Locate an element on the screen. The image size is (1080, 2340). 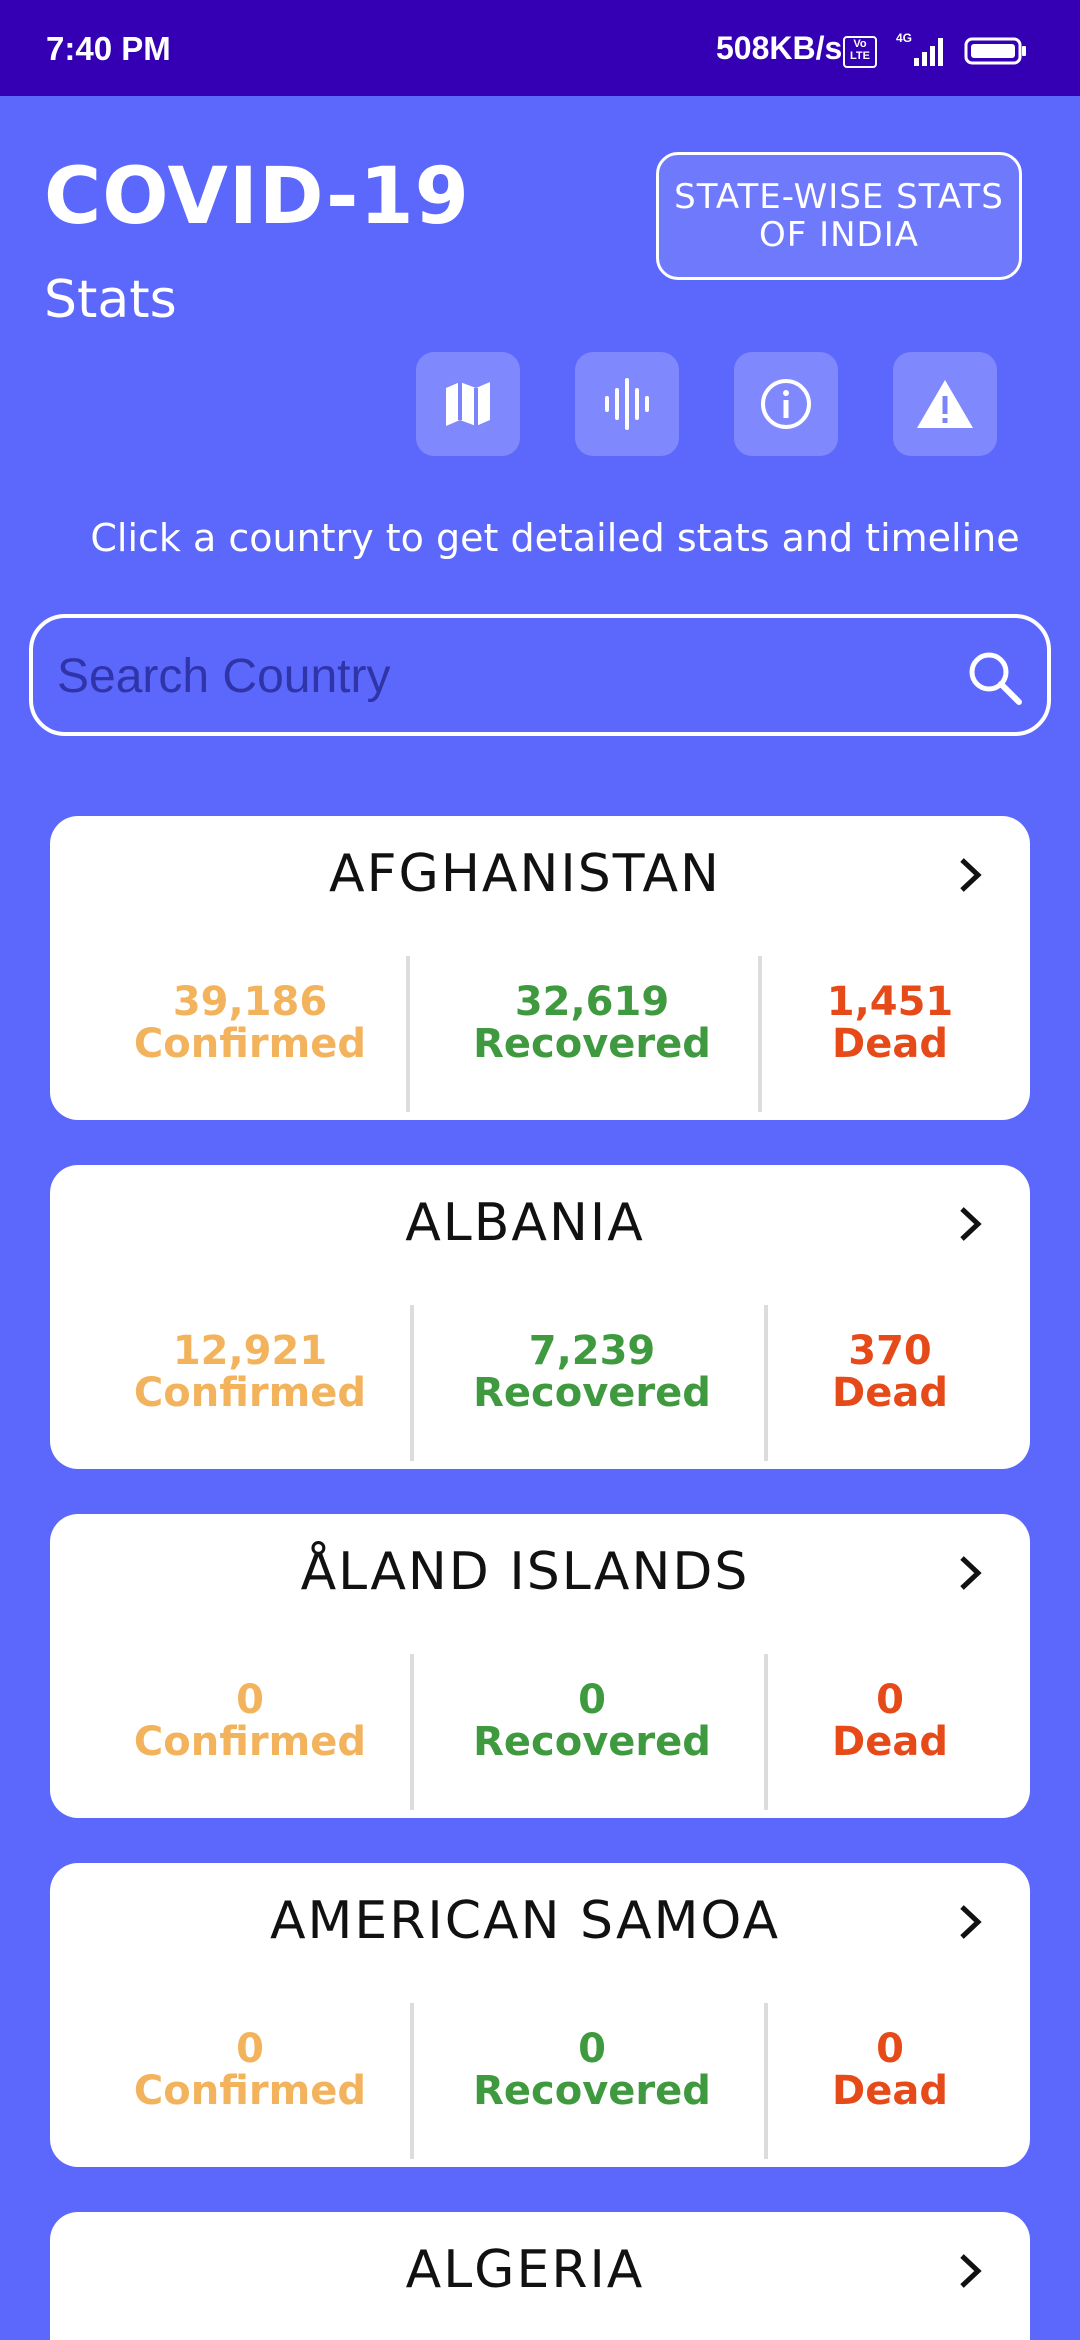
dead-stat: 1,451 Dead is located at coordinates (890, 1023).